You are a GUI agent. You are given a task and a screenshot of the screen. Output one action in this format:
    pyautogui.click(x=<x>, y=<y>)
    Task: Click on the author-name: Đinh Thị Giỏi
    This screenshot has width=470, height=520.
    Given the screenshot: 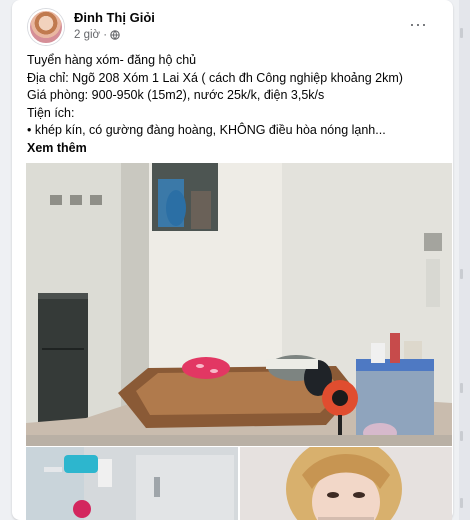 What is the action you would take?
    pyautogui.click(x=114, y=17)
    